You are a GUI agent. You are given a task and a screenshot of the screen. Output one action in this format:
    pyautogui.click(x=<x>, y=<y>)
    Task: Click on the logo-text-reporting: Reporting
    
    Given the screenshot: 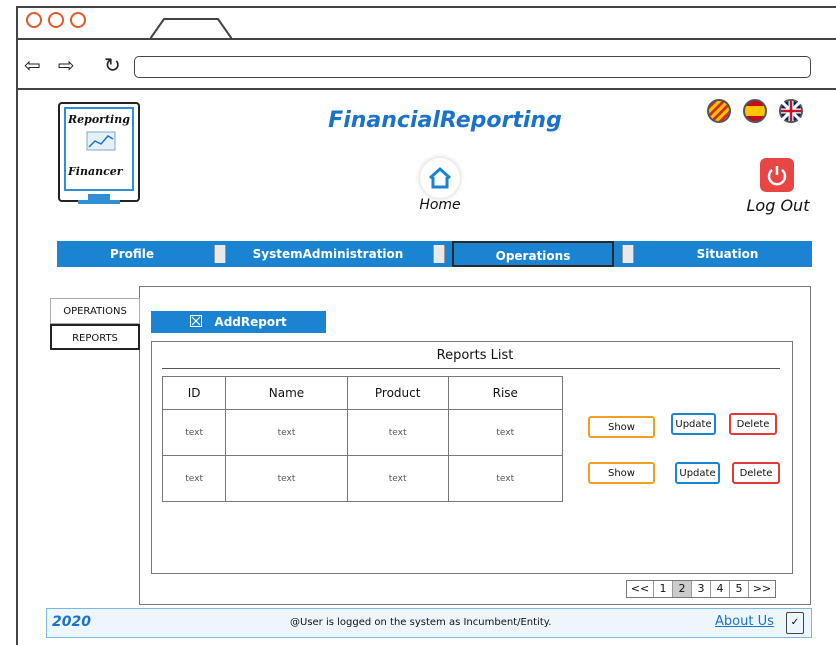 What is the action you would take?
    pyautogui.click(x=99, y=119)
    